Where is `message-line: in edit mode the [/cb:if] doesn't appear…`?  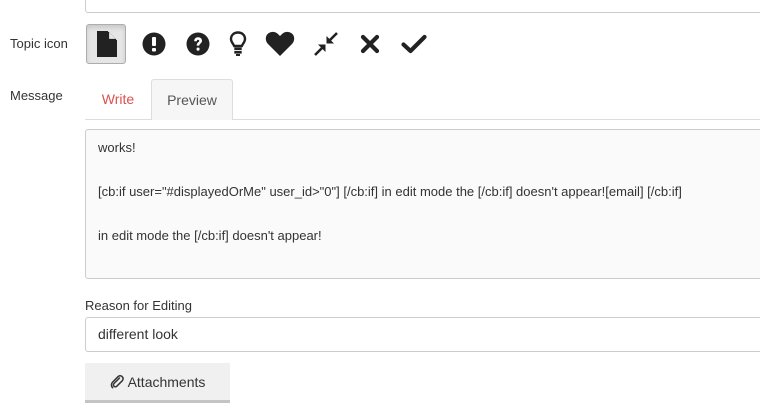
message-line: in edit mode the [/cb:if] doesn't appear… is located at coordinates (210, 235).